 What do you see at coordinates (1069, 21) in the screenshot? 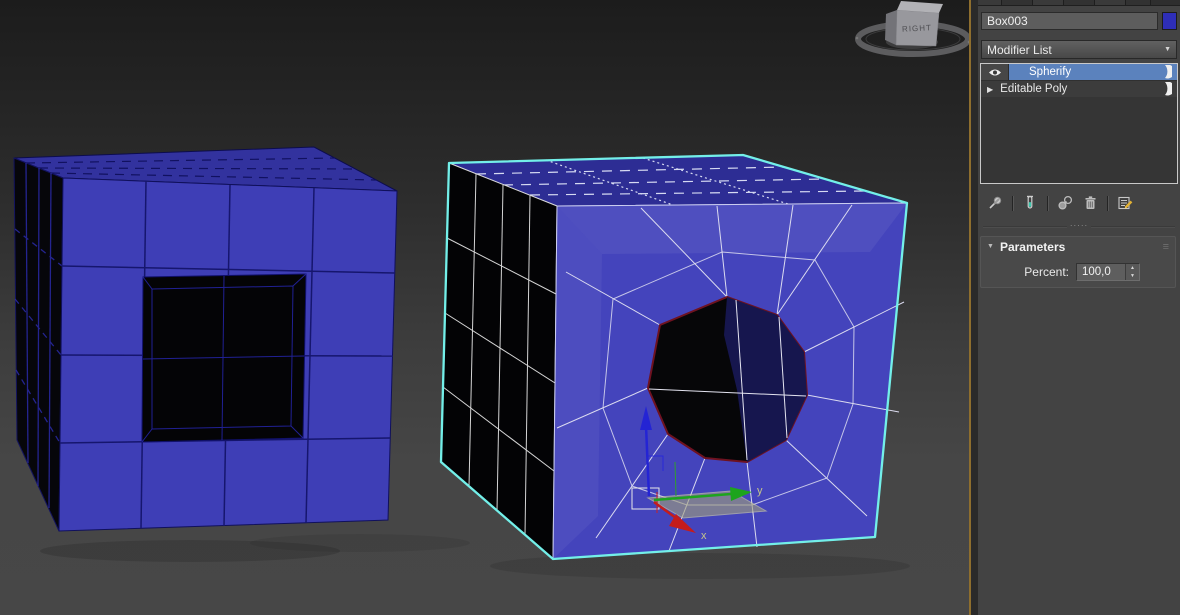
I see `object-name-input: Box003` at bounding box center [1069, 21].